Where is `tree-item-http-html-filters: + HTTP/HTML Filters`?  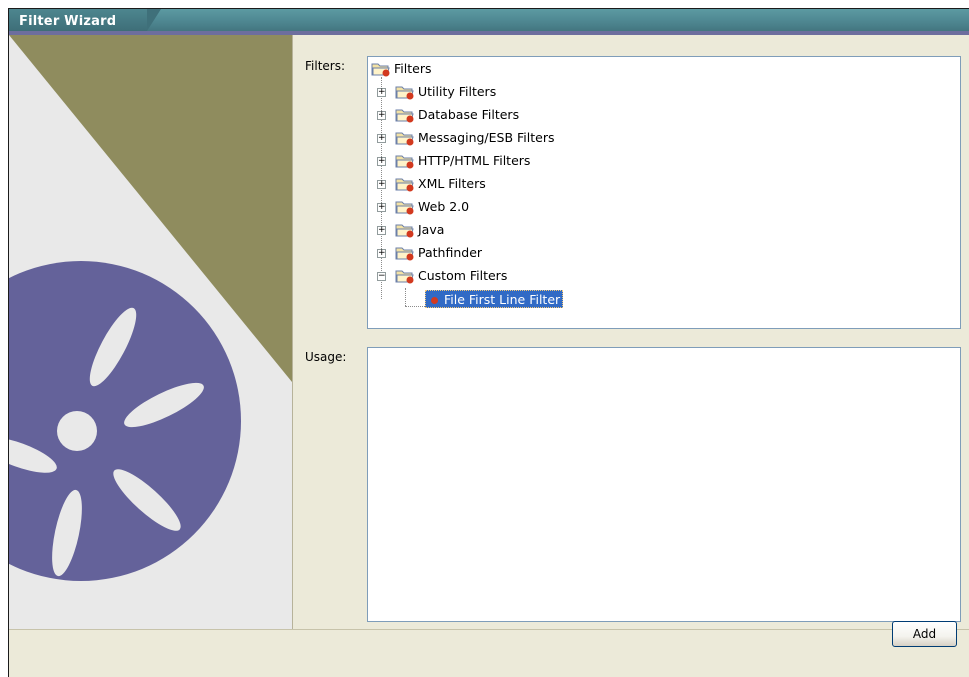
tree-item-http-html-filters: + HTTP/HTML Filters is located at coordinates (527, 161).